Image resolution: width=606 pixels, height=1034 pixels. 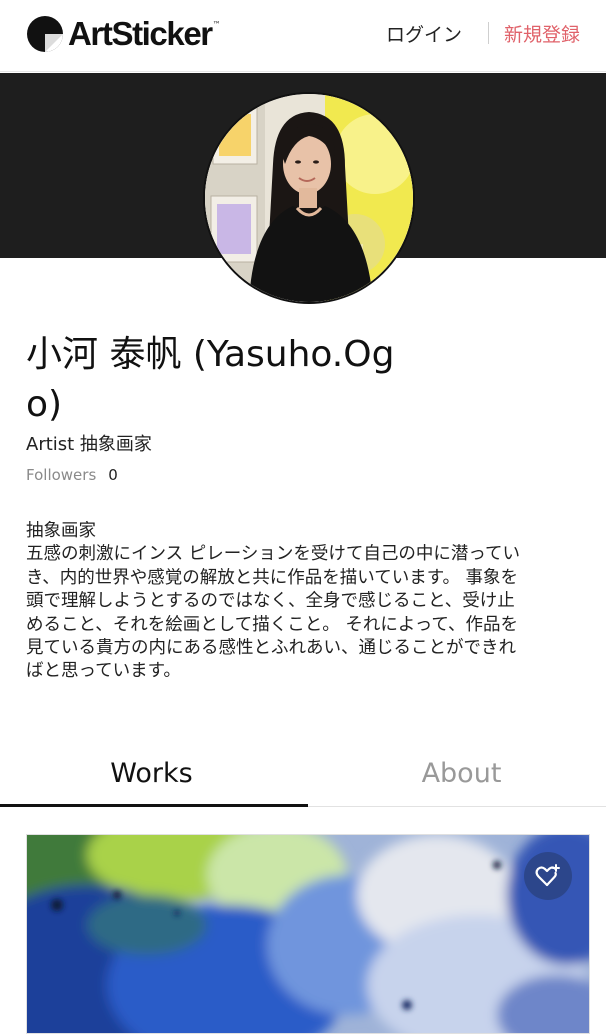 What do you see at coordinates (488, 33) in the screenshot?
I see `header-divider` at bounding box center [488, 33].